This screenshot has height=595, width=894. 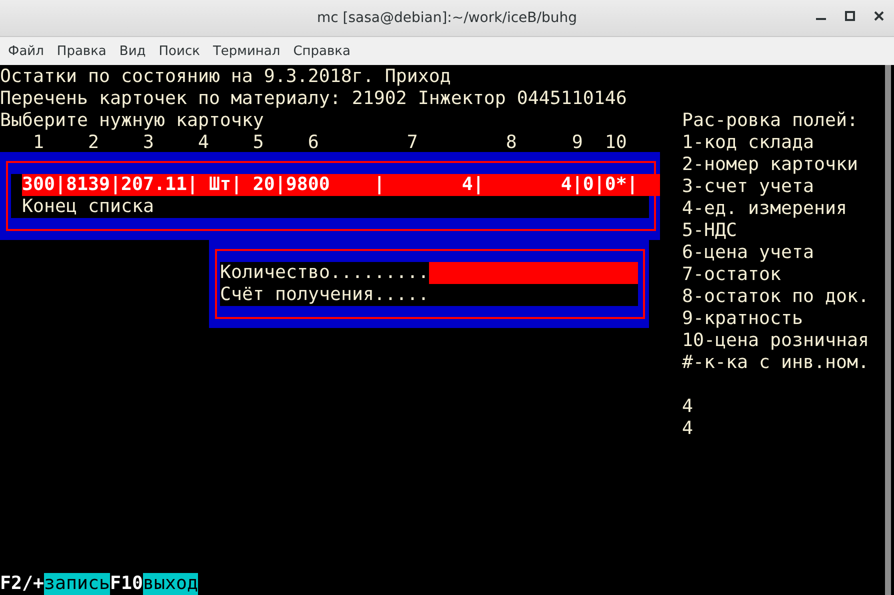 I want to click on legend-line: 8-остаток по док., so click(x=775, y=297).